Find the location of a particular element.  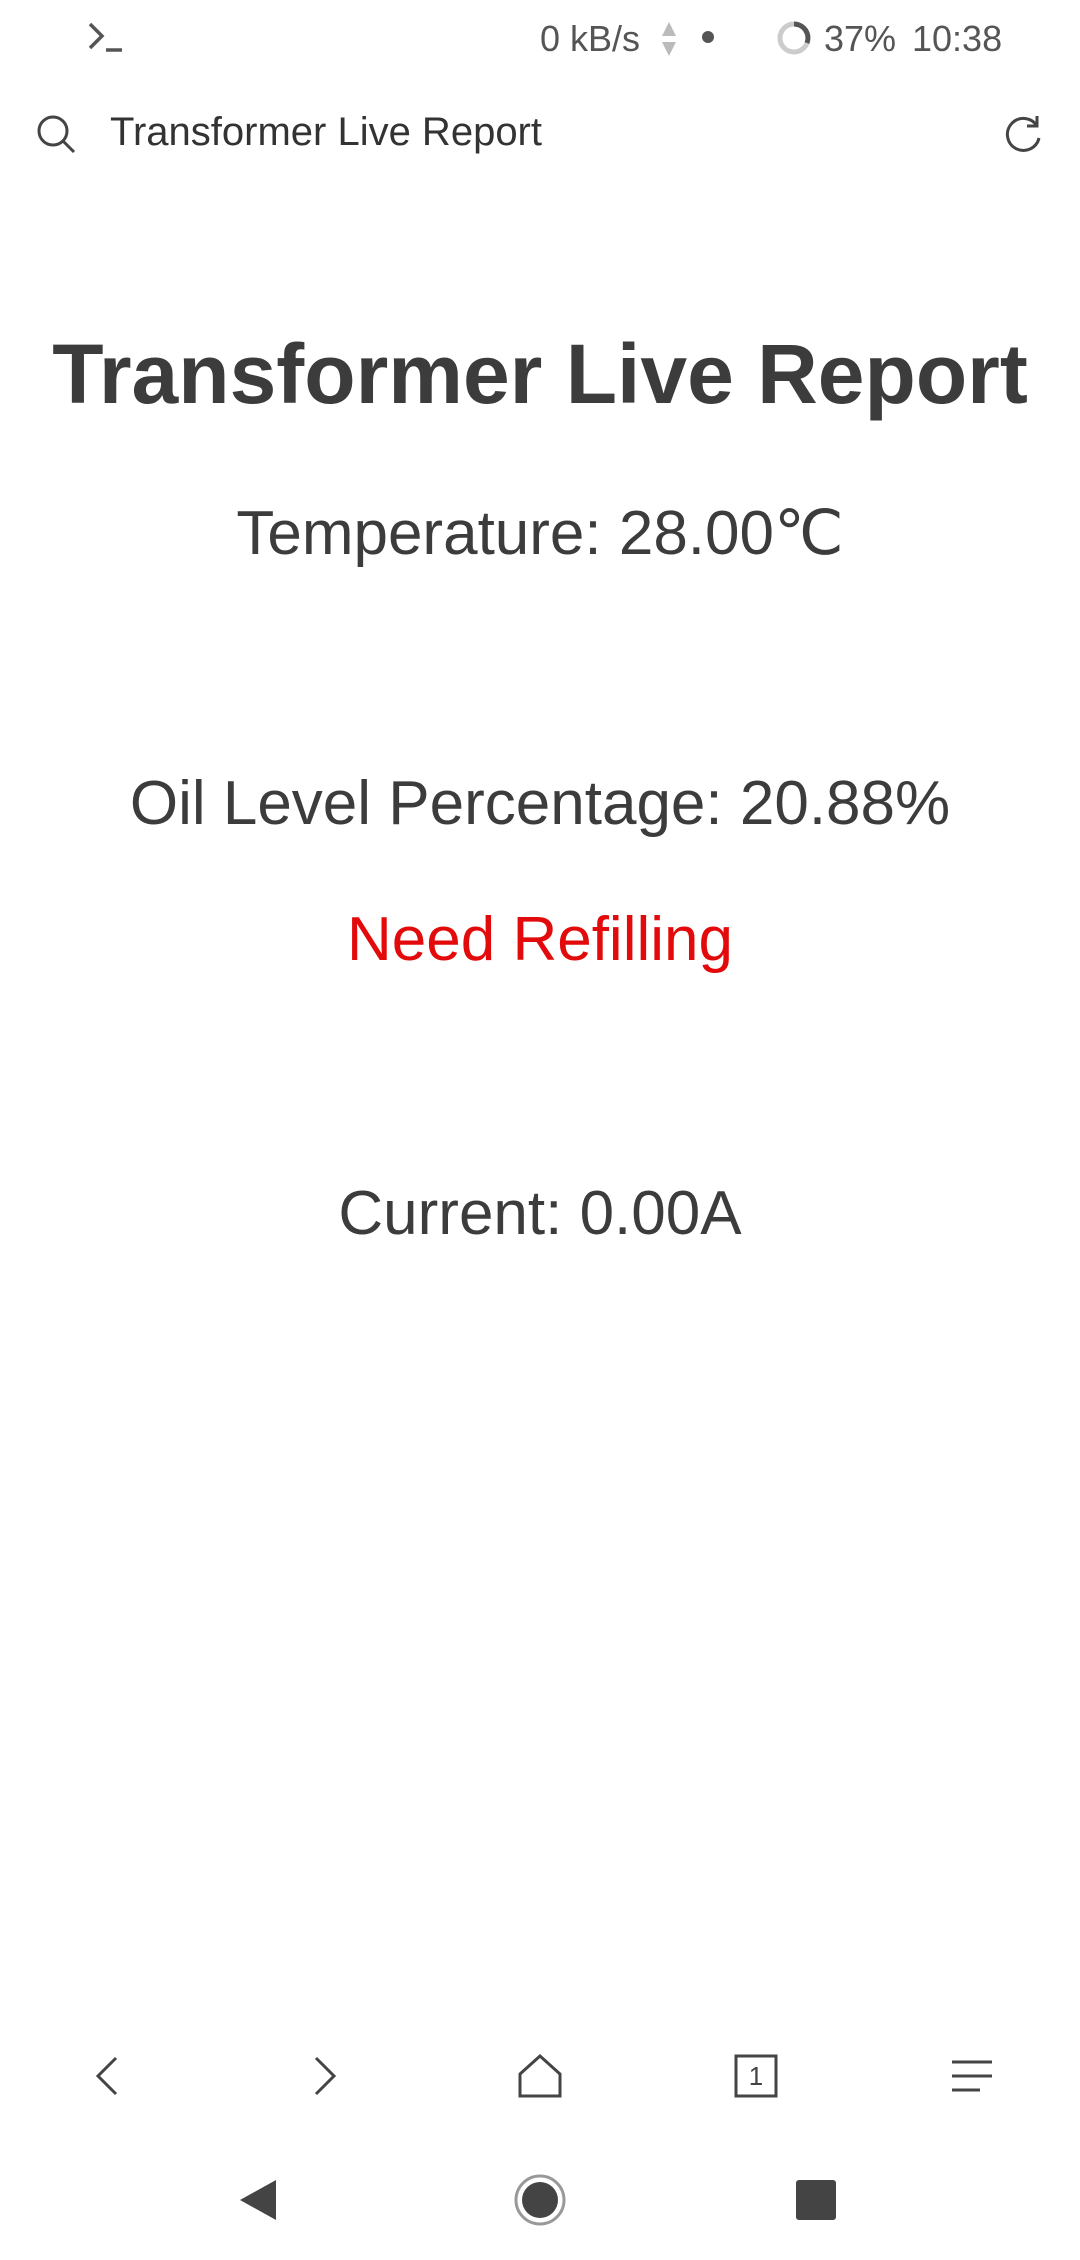

menu-icon is located at coordinates (972, 2076).